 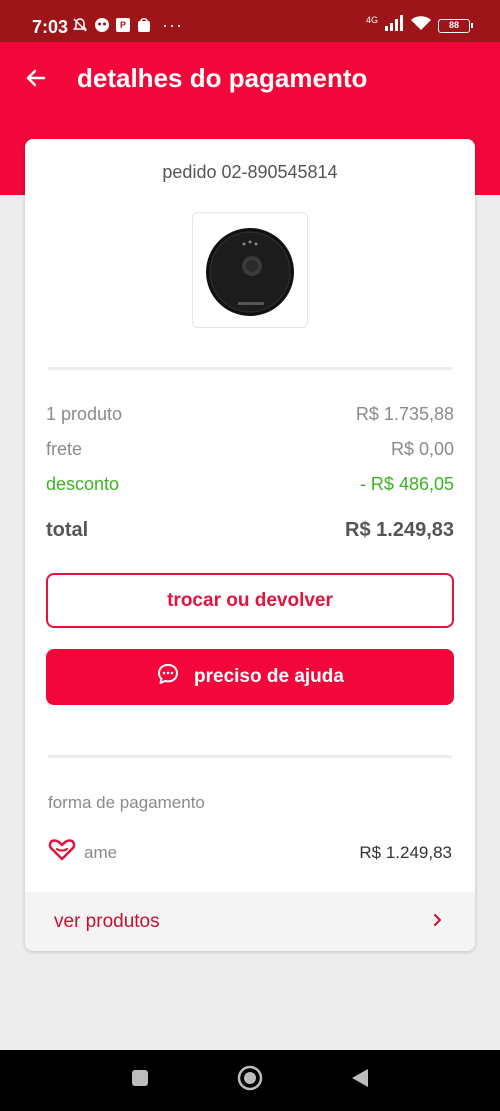 I want to click on chevron-right-icon, so click(x=438, y=922).